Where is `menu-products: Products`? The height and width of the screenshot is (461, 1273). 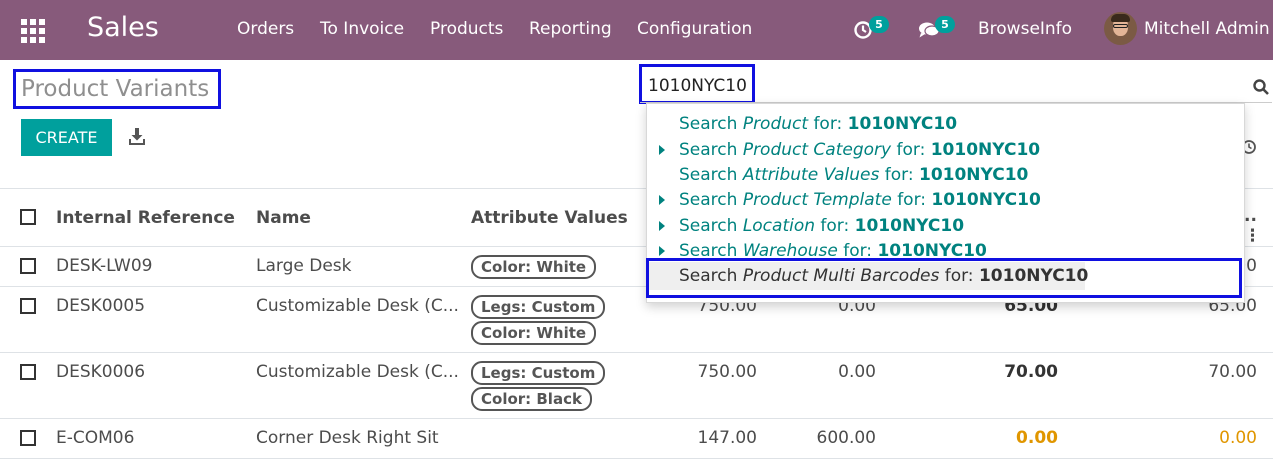
menu-products: Products is located at coordinates (466, 29).